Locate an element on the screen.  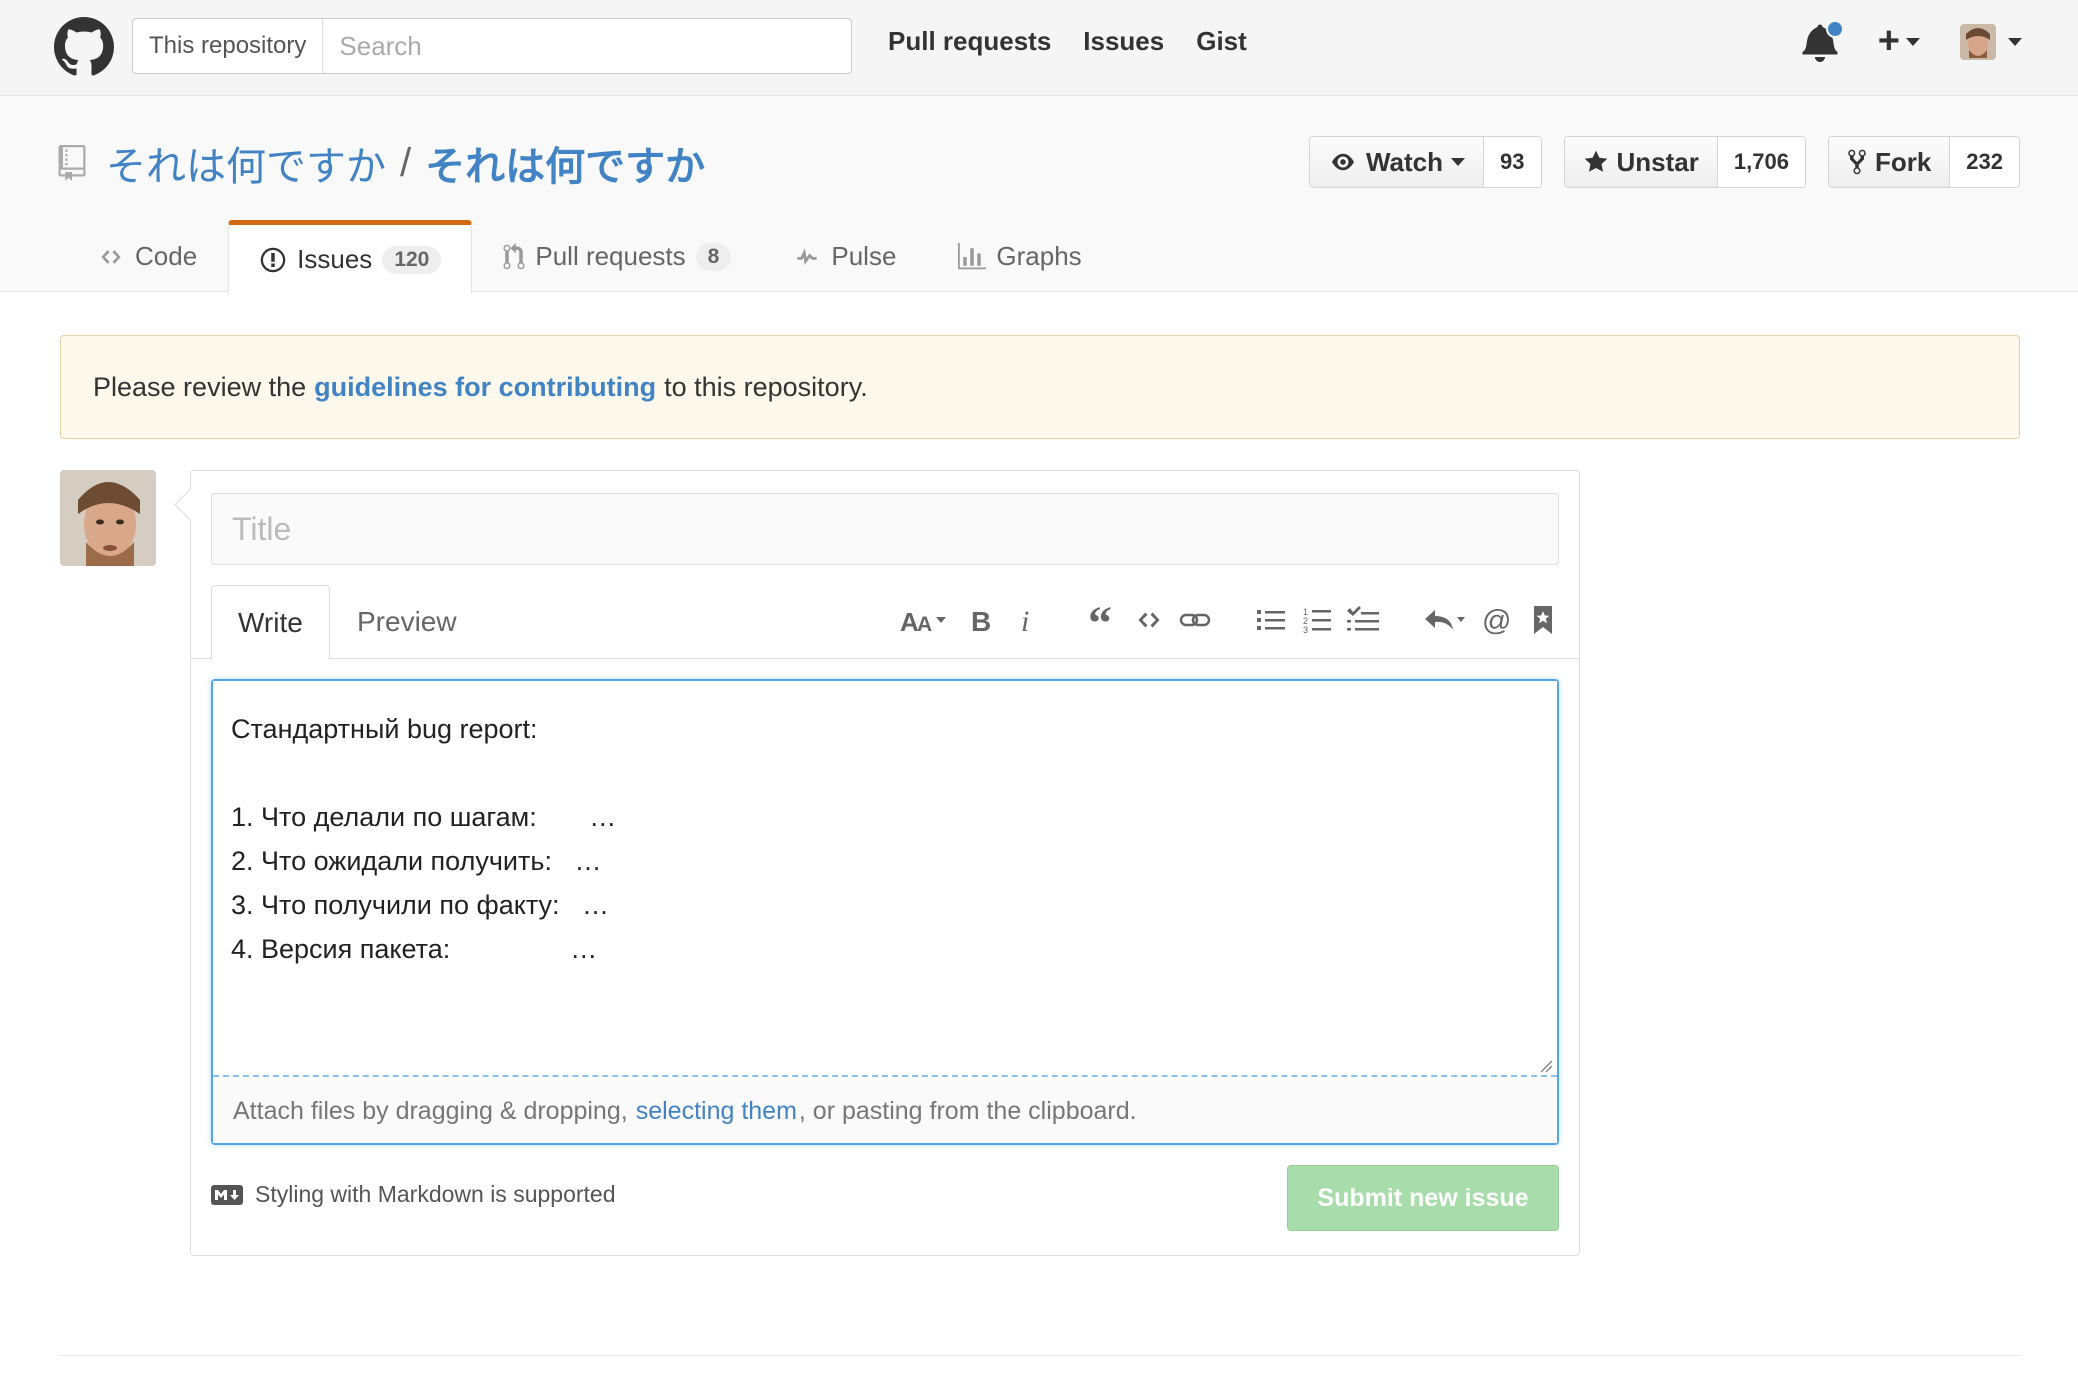
notice-text-before: Please review the is located at coordinates (200, 386).